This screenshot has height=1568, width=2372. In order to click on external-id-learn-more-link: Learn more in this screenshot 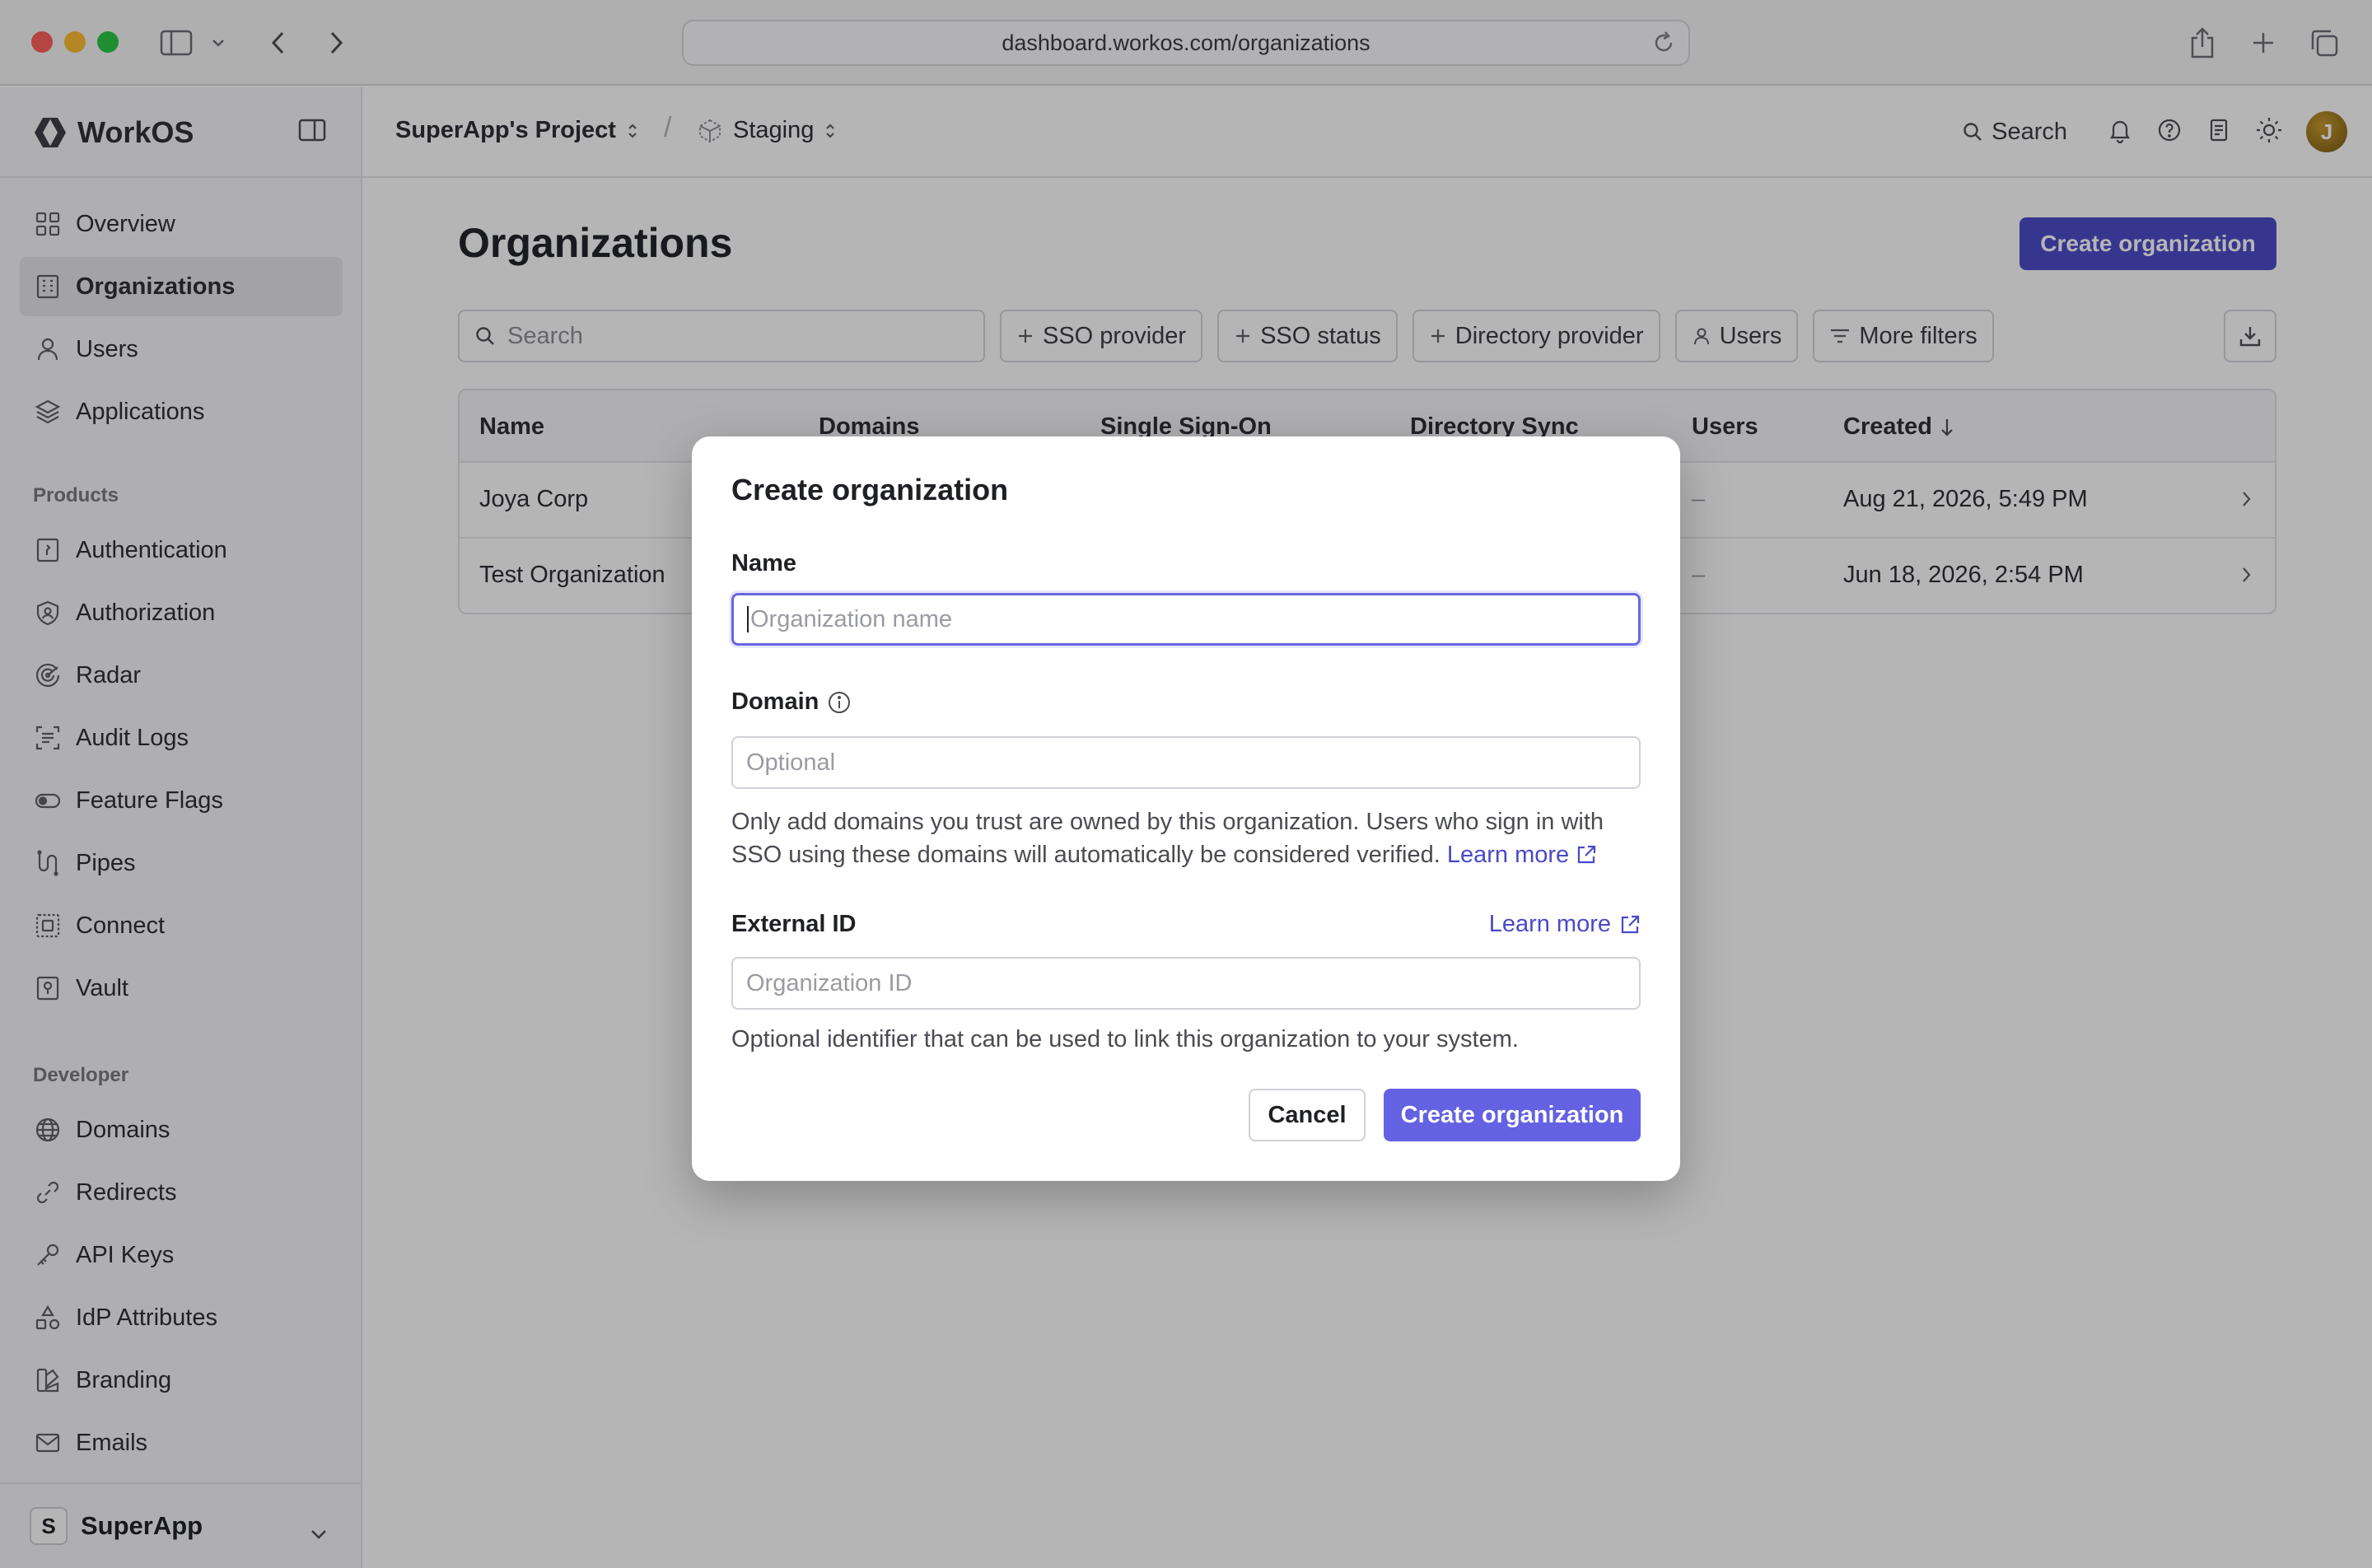, I will do `click(1565, 924)`.